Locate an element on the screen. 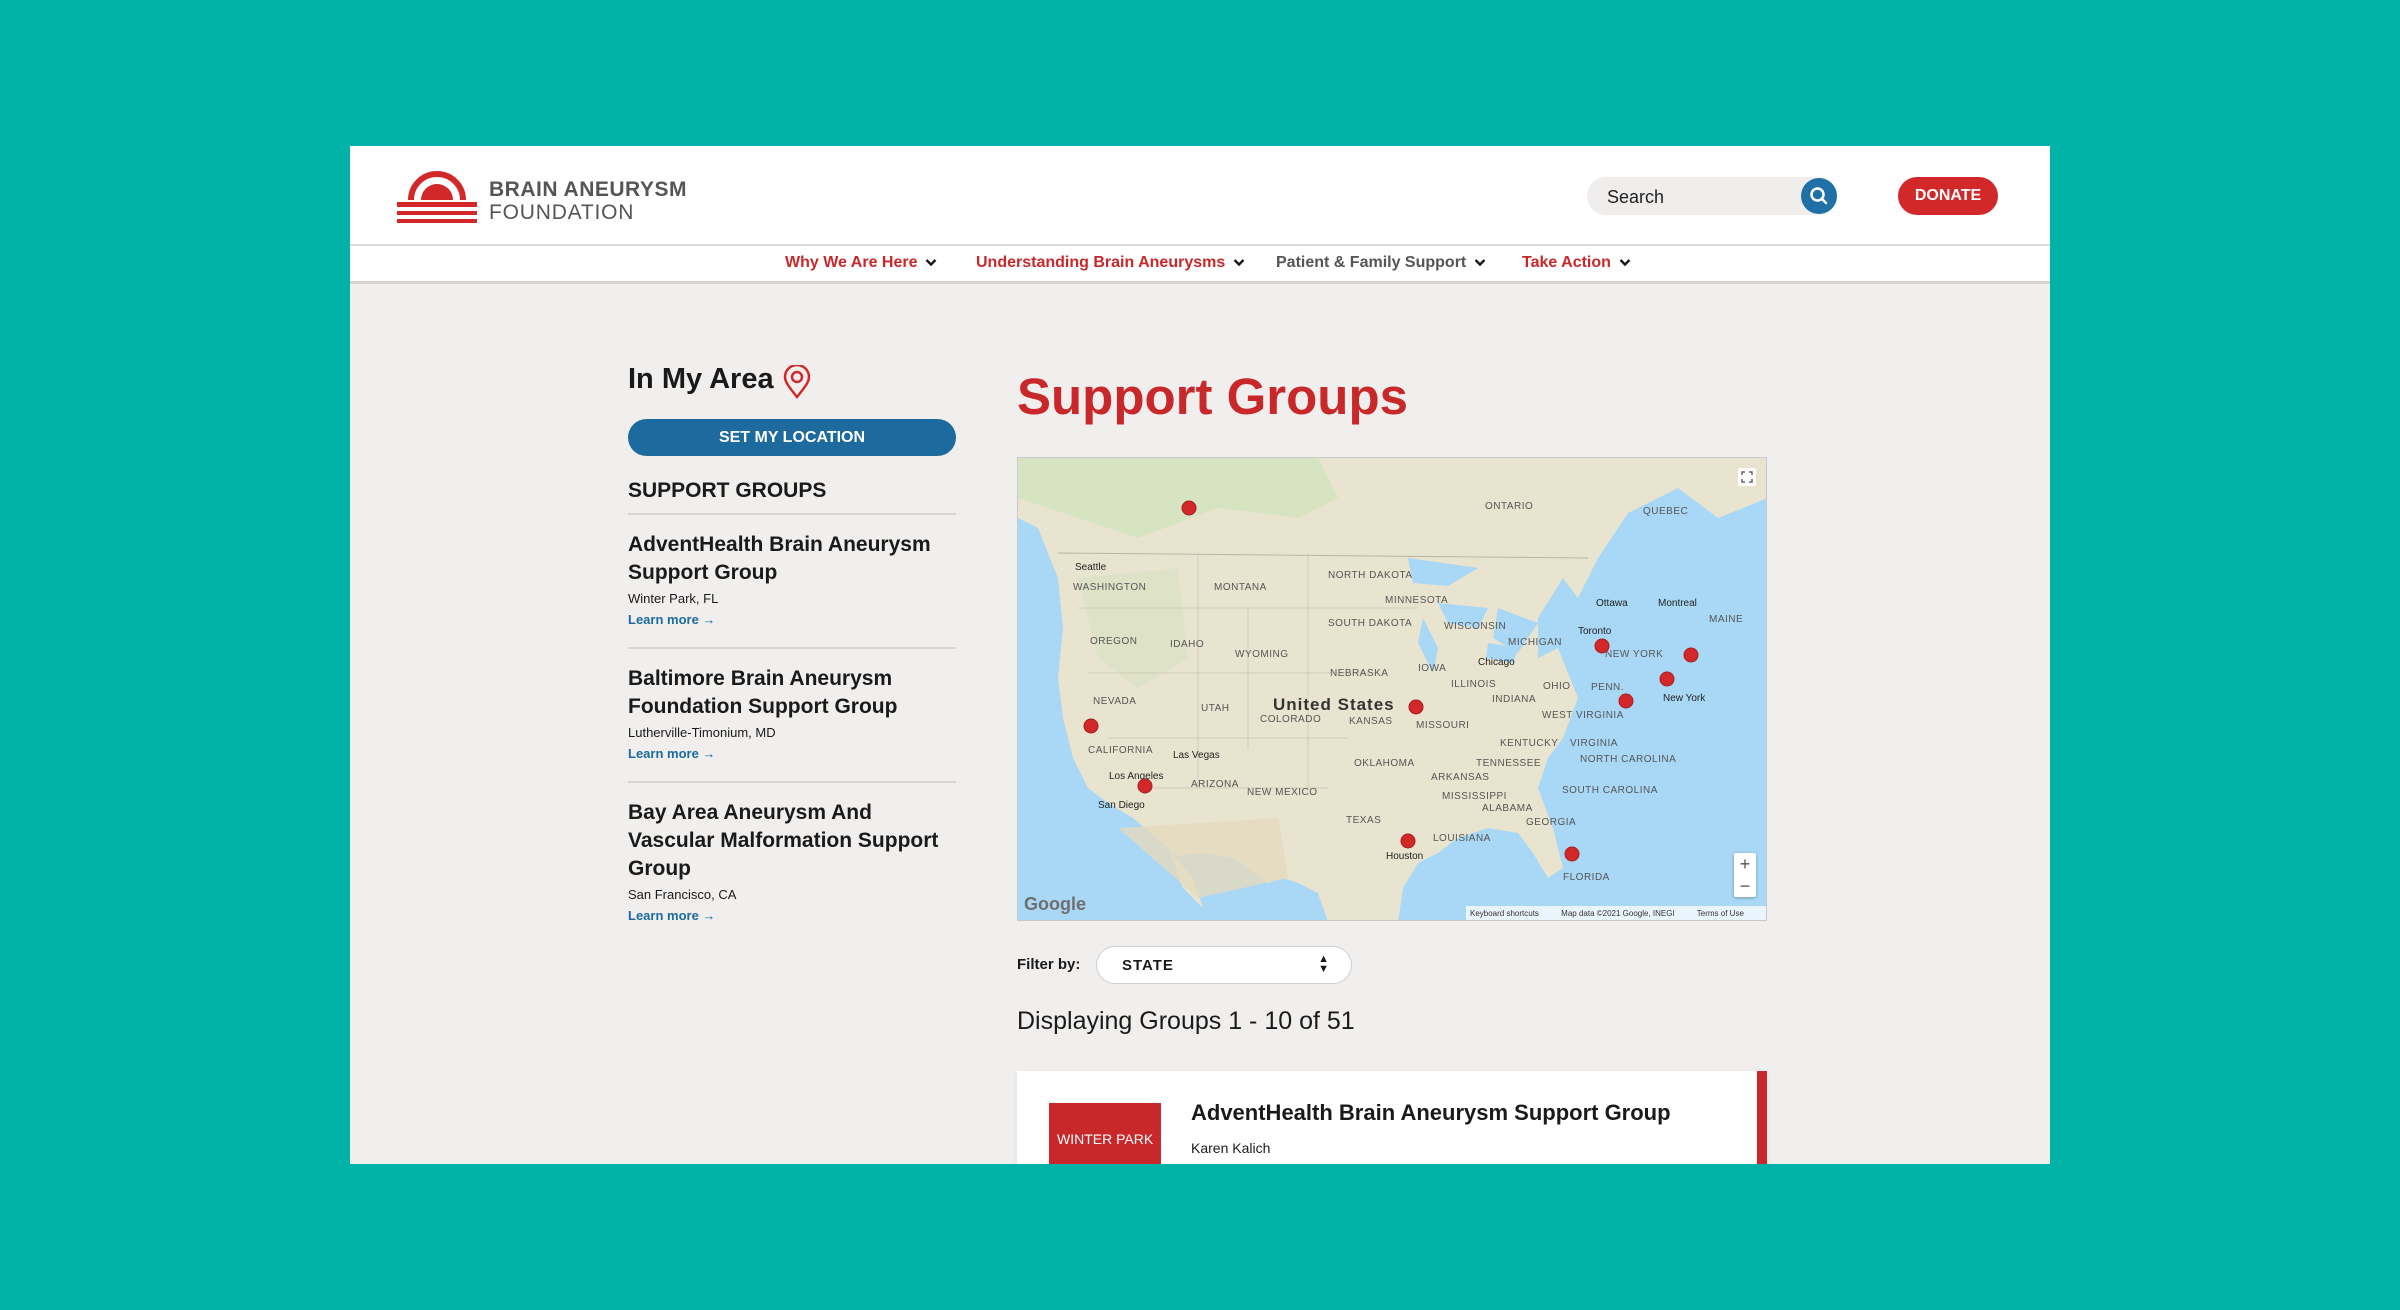  group-location: San Francisco, CA is located at coordinates (682, 894).